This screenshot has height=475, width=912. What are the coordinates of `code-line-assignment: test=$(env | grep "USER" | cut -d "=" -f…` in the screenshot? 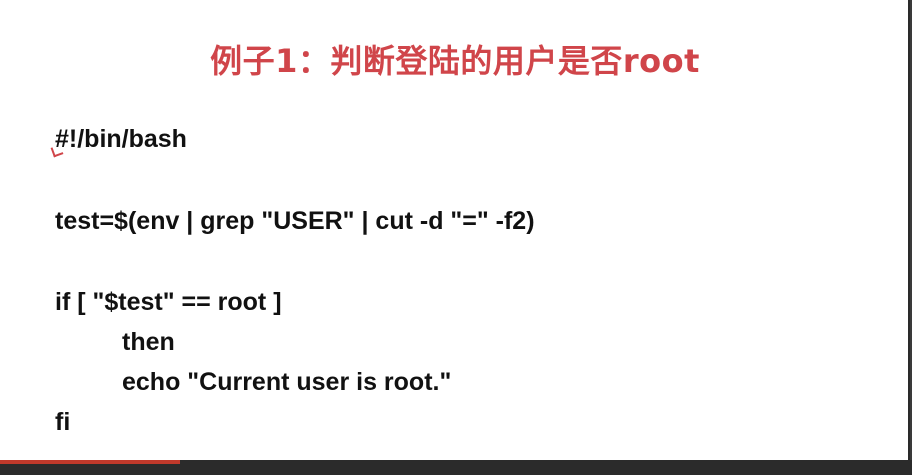 It's located at (295, 221).